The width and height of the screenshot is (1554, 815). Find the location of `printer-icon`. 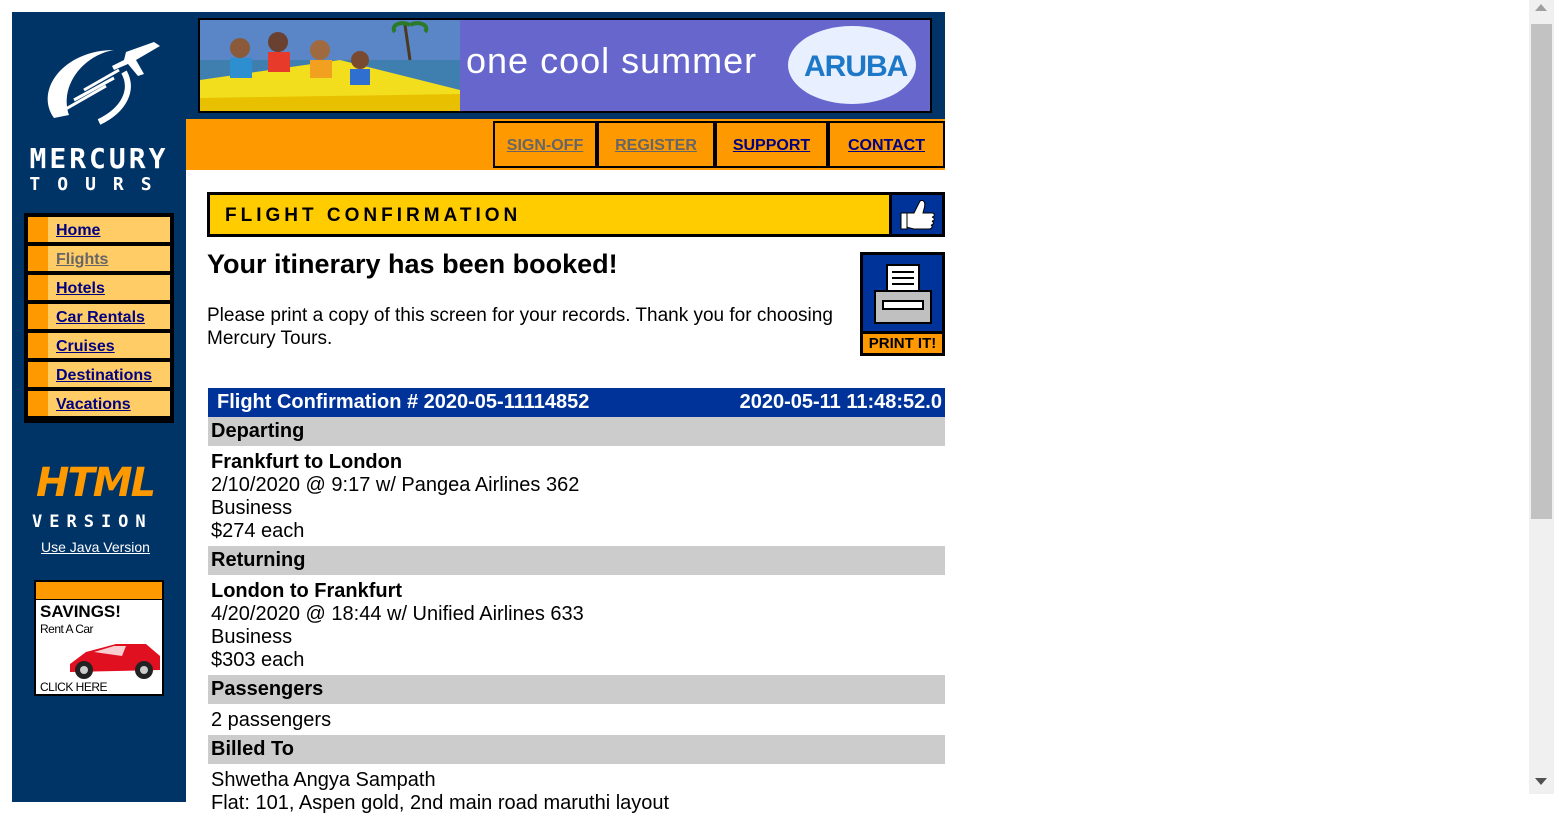

printer-icon is located at coordinates (903, 294).